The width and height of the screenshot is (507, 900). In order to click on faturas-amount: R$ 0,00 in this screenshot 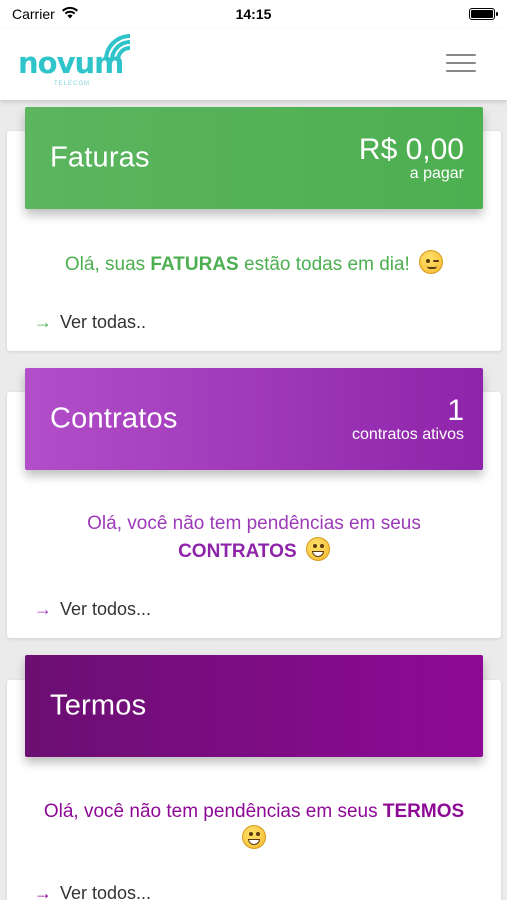, I will do `click(411, 149)`.